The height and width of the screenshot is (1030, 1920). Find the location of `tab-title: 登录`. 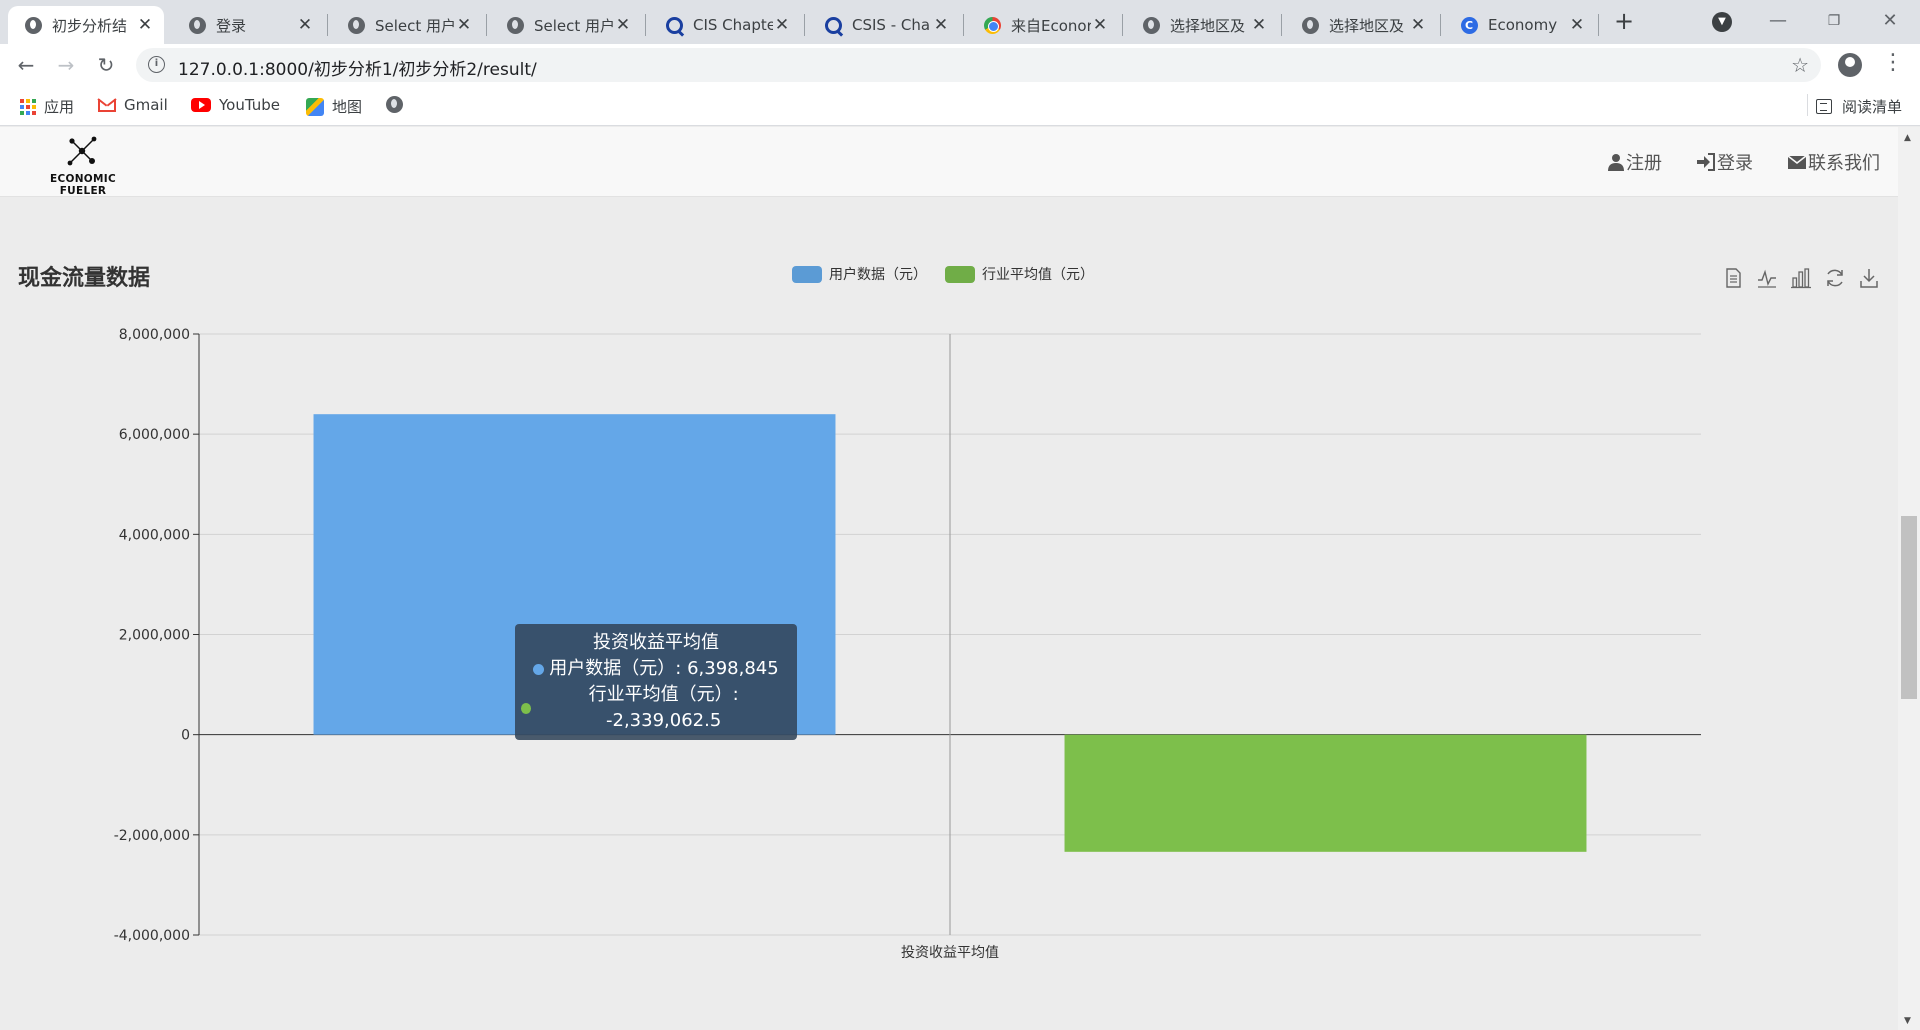

tab-title: 登录 is located at coordinates (231, 25).